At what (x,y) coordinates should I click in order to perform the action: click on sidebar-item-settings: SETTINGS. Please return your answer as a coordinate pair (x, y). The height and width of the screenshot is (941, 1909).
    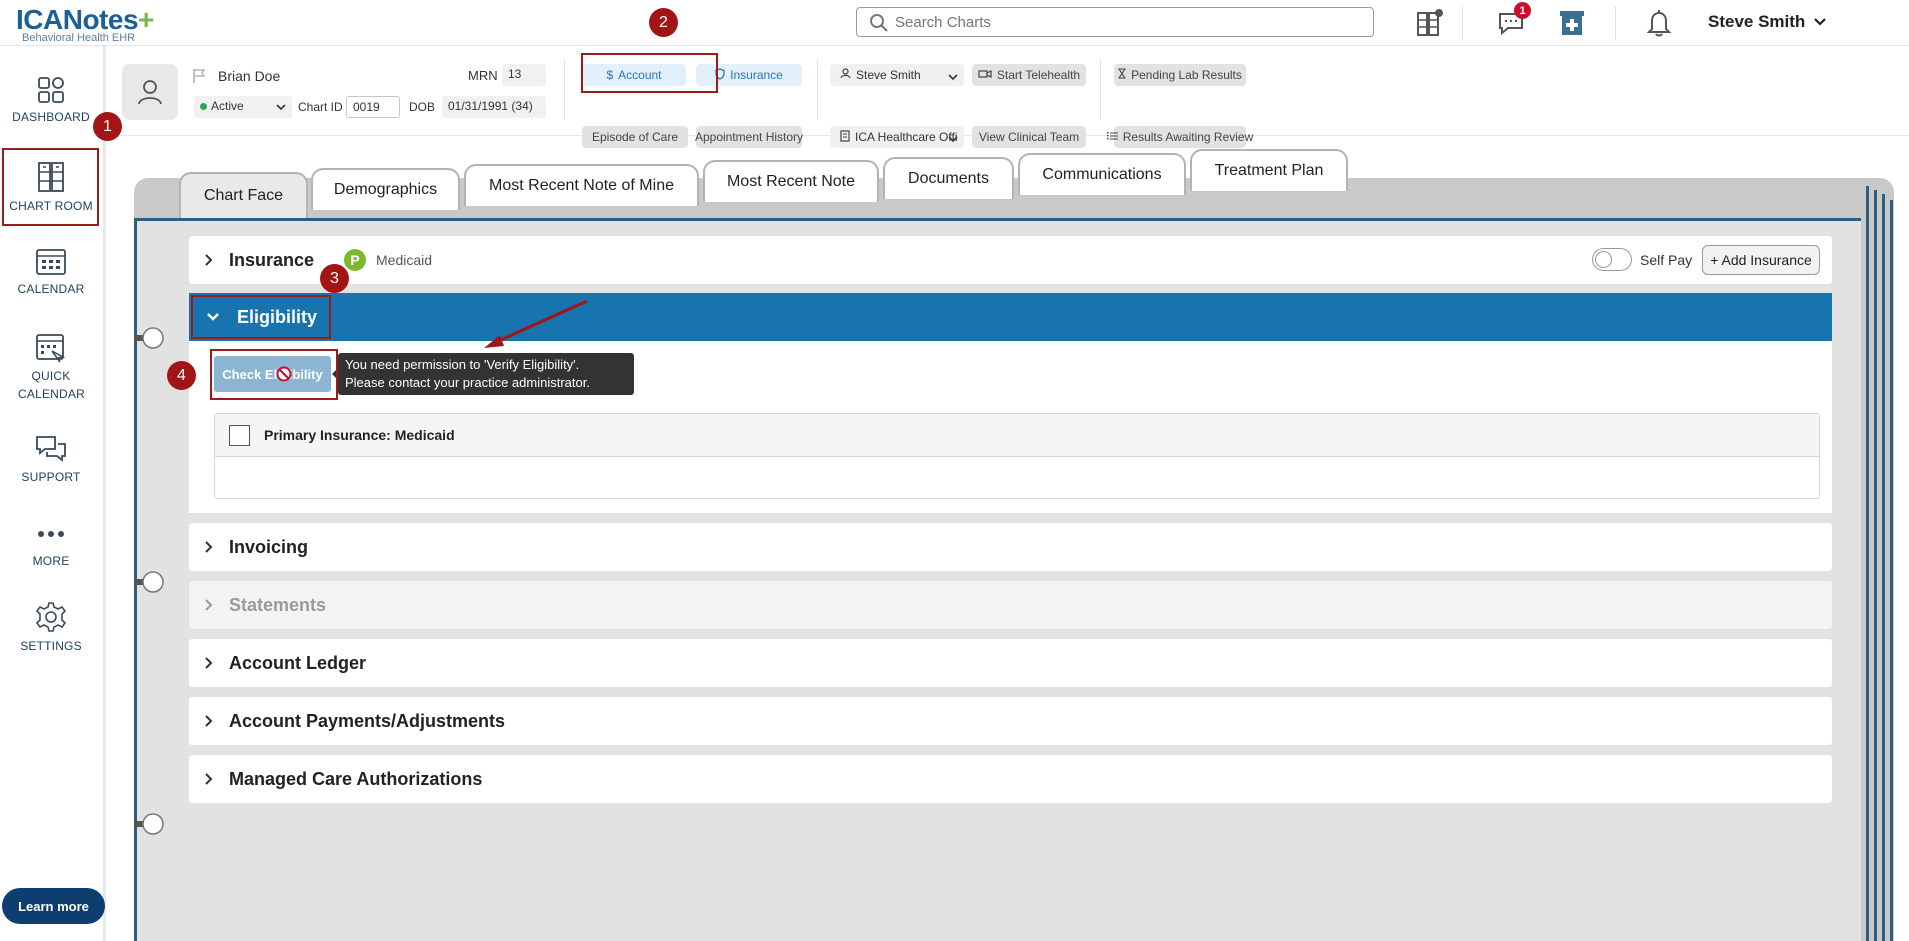
    Looking at the image, I should click on (51, 641).